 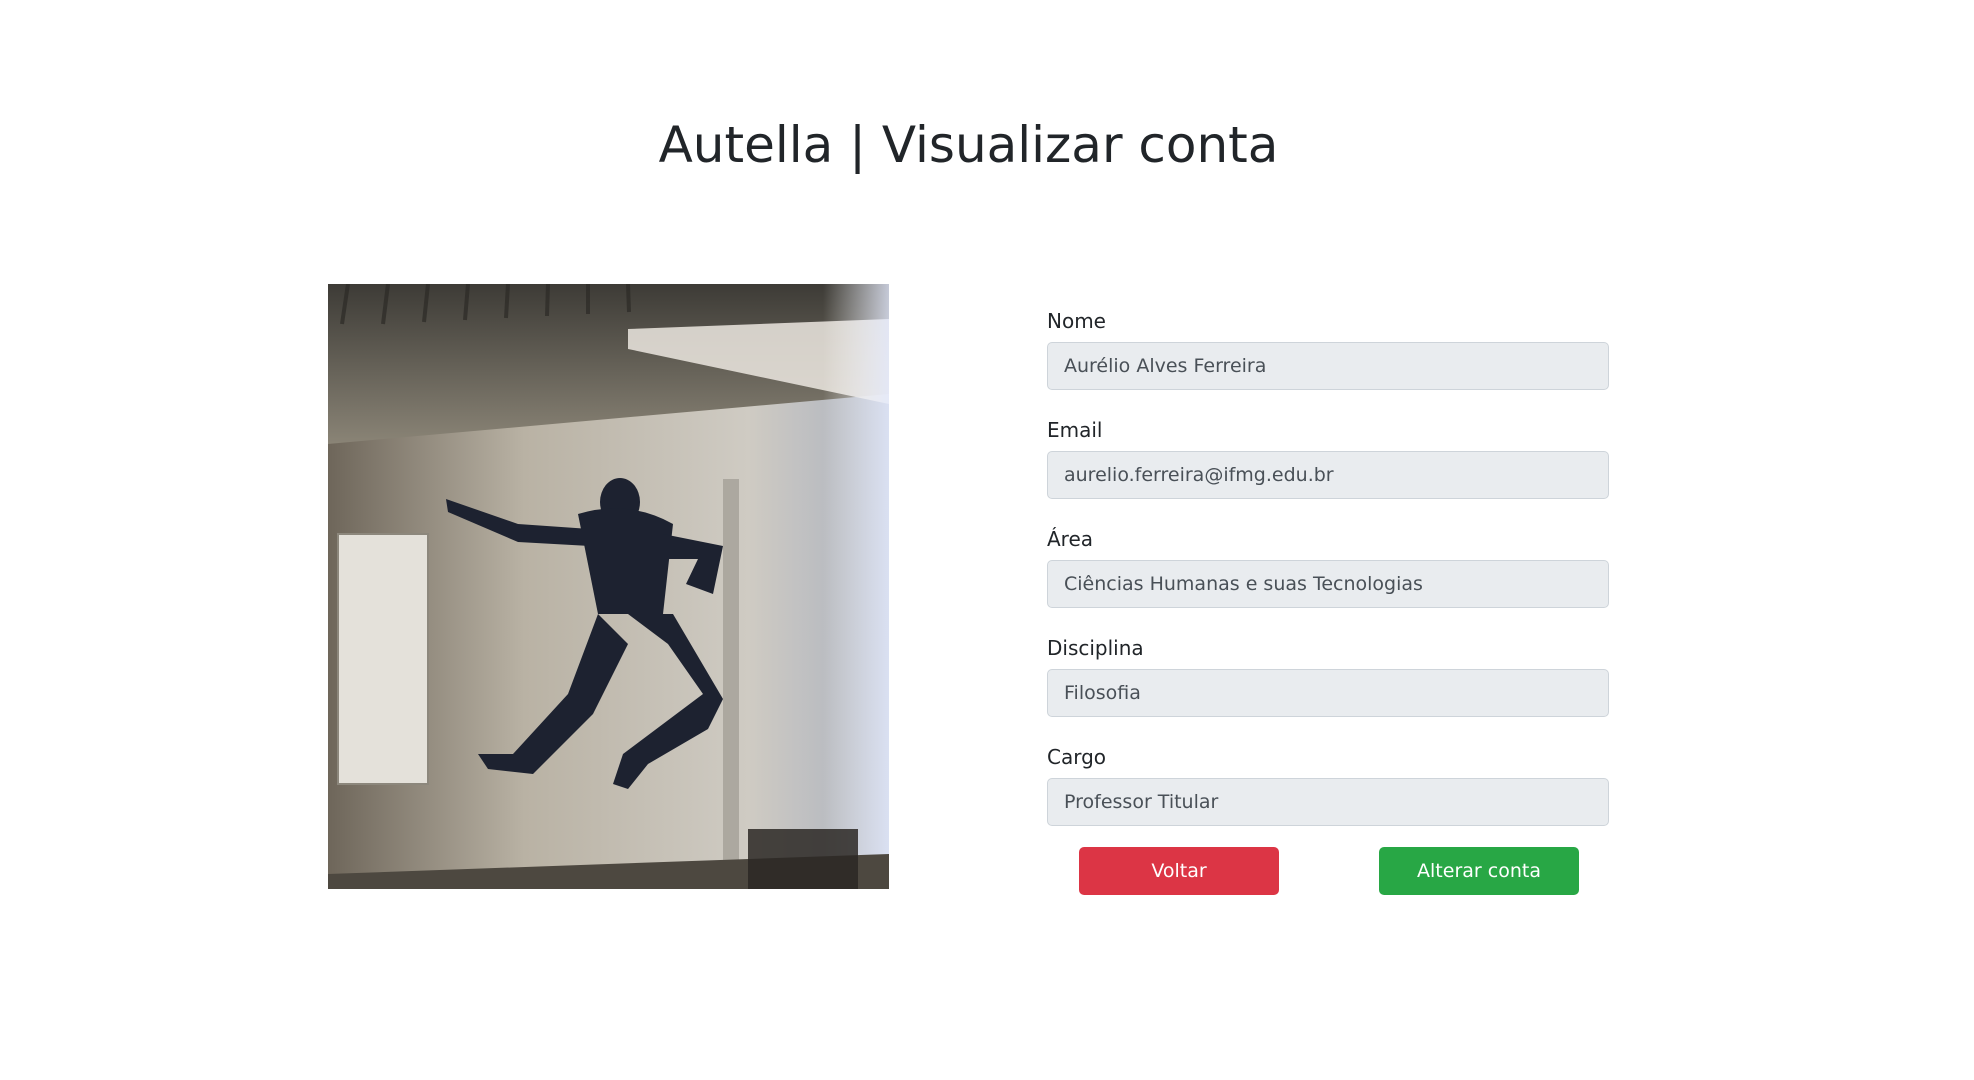 I want to click on form-actions: Voltar Alterar conta, so click(x=1328, y=871).